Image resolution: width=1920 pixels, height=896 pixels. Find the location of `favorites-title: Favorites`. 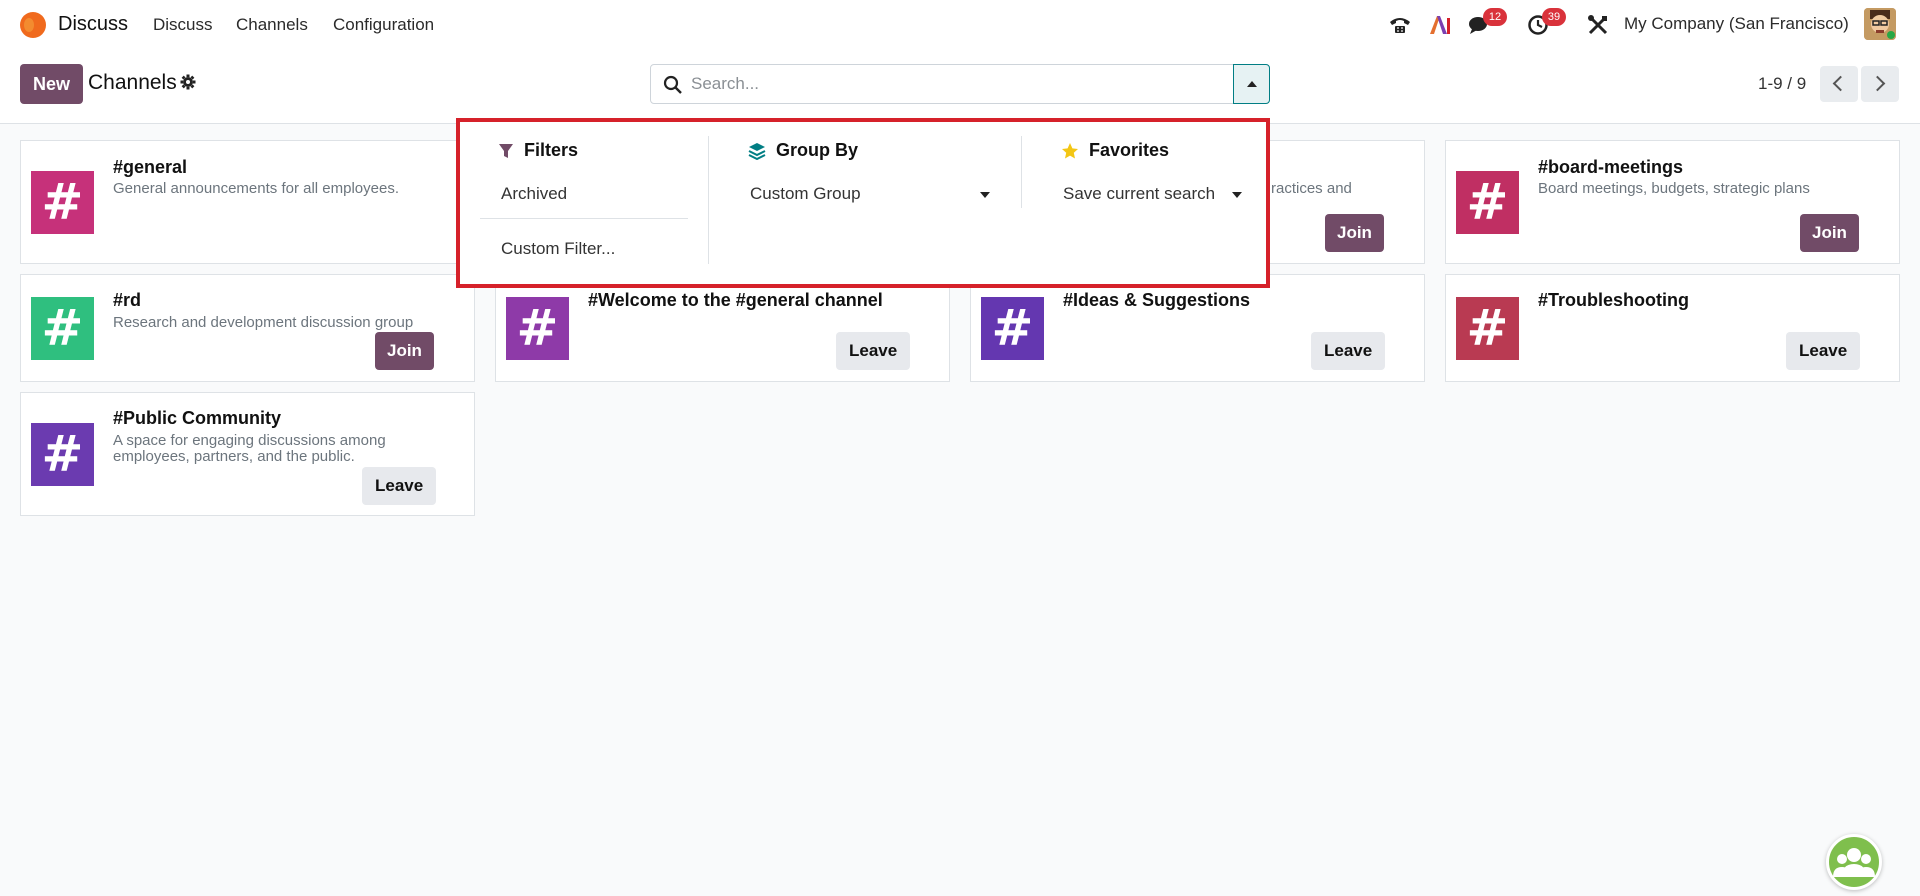

favorites-title: Favorites is located at coordinates (1129, 150).